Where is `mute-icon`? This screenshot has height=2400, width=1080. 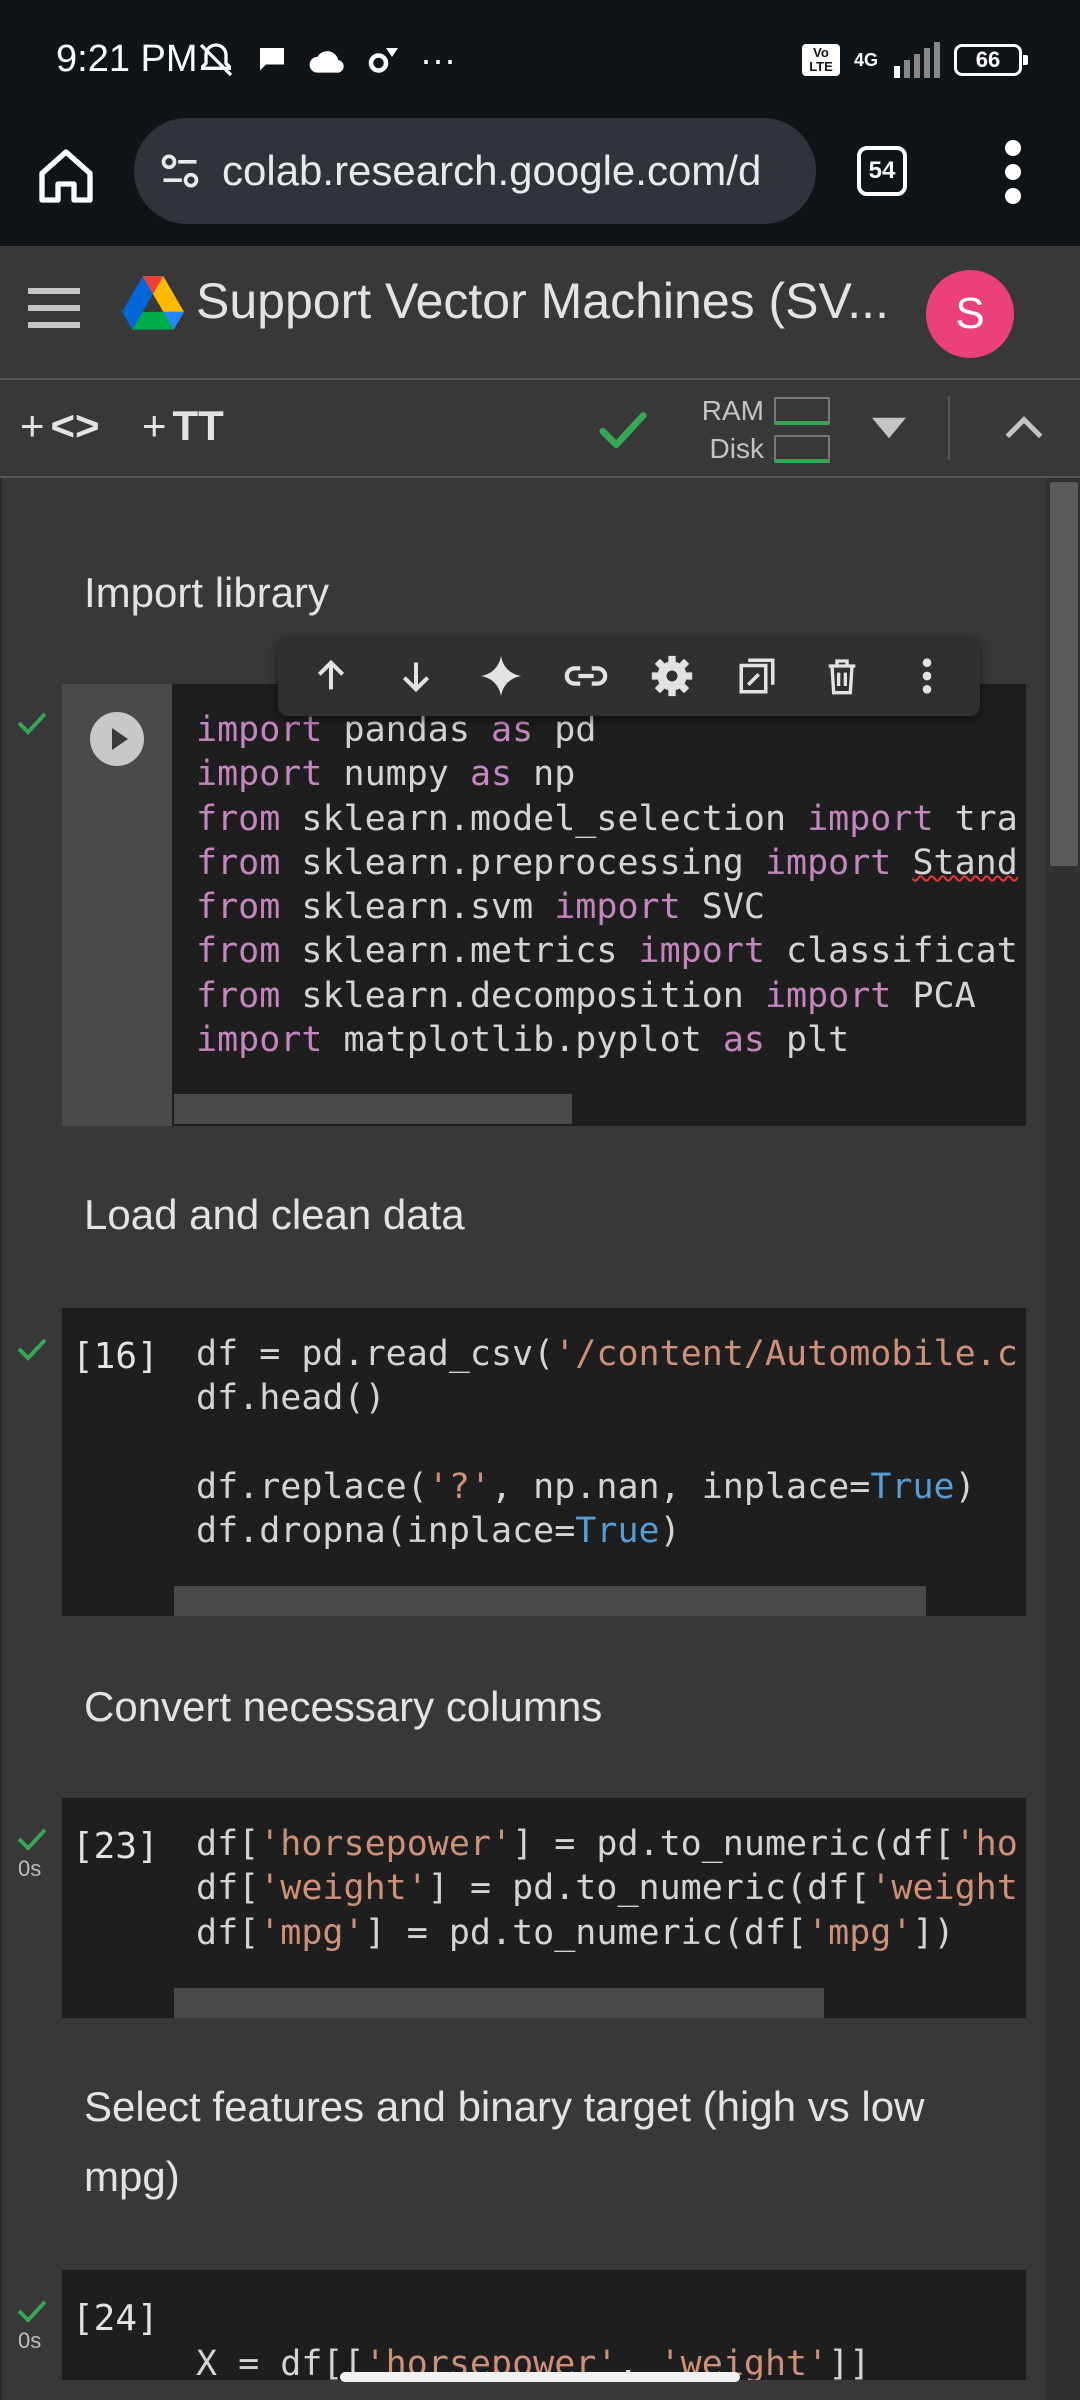
mute-icon is located at coordinates (216, 60).